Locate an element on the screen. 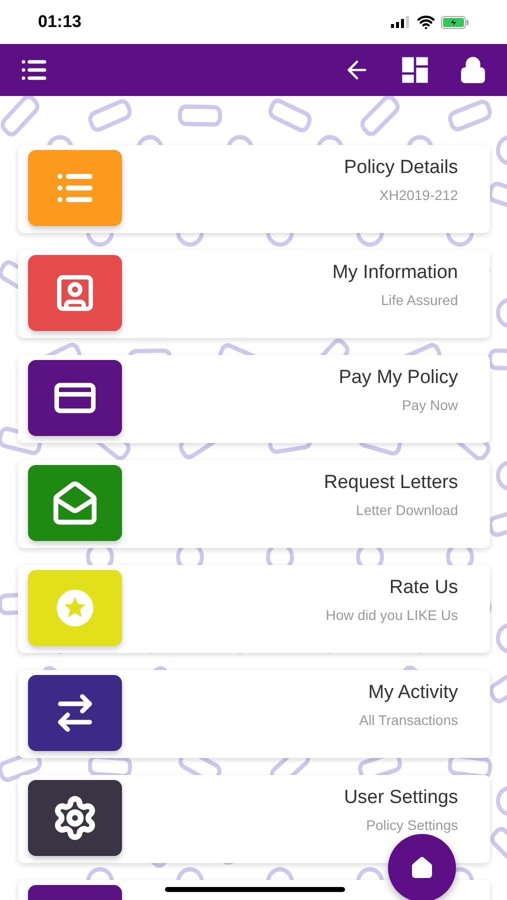  battery-icon is located at coordinates (455, 22).